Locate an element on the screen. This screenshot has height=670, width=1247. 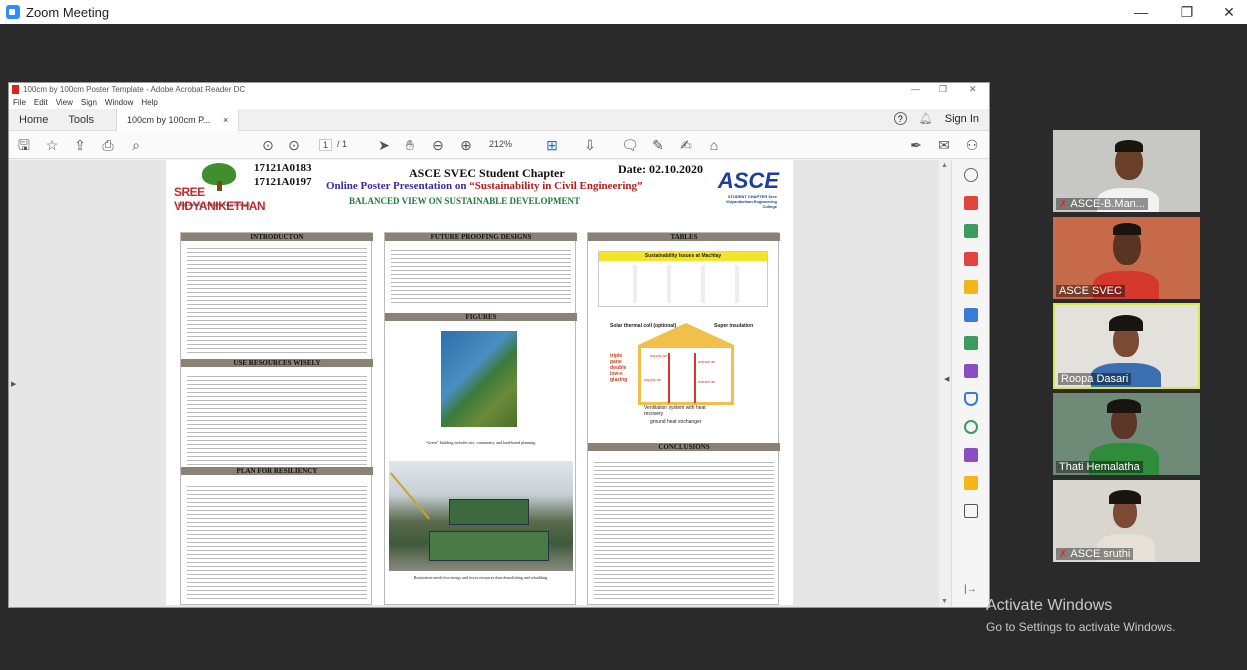
sign-icon: ✍︎ is located at coordinates (686, 145).